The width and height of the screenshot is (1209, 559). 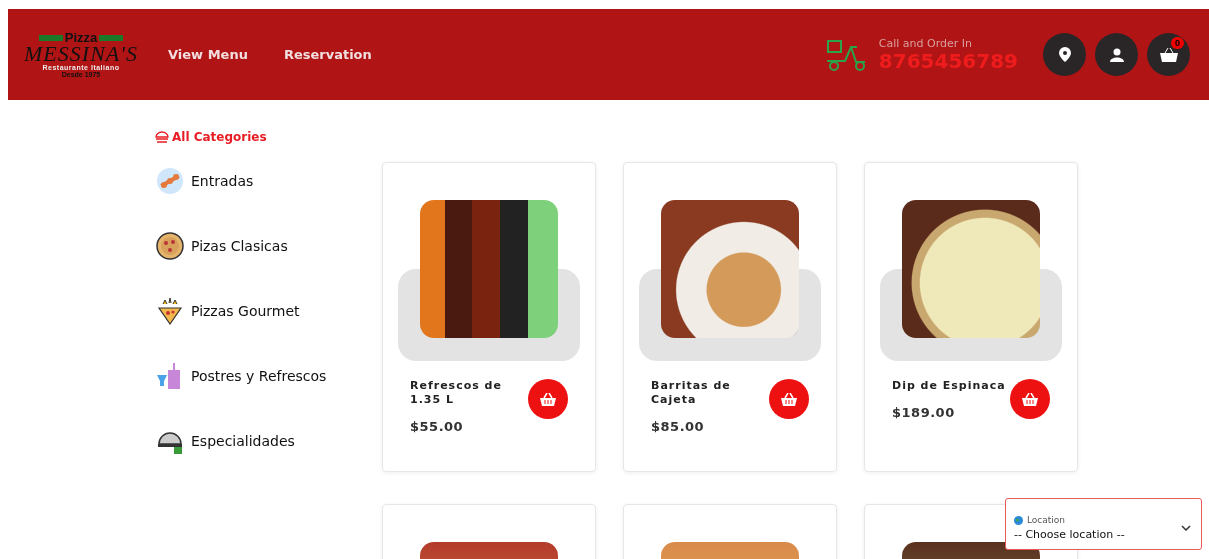 What do you see at coordinates (924, 412) in the screenshot?
I see `product-price: $189.00` at bounding box center [924, 412].